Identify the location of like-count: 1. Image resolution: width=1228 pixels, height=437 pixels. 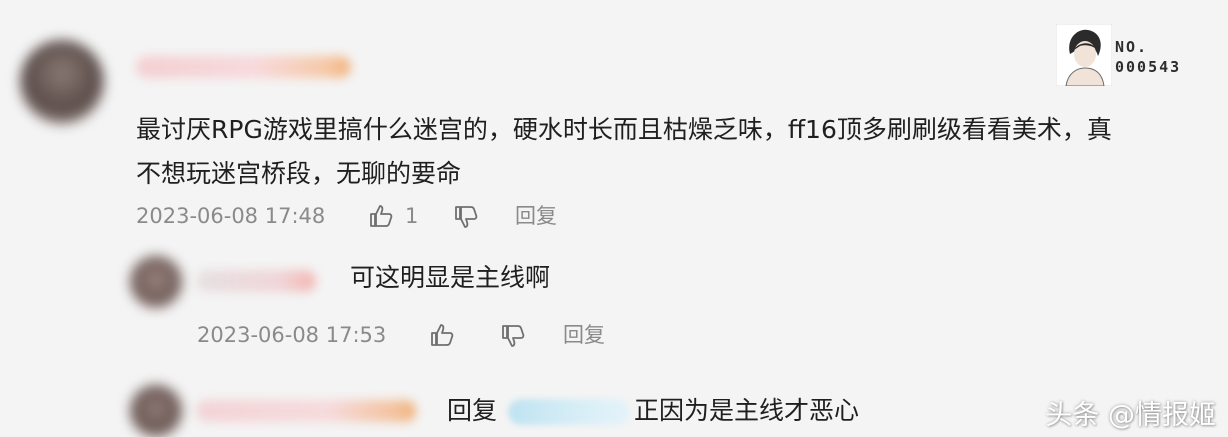
(412, 216).